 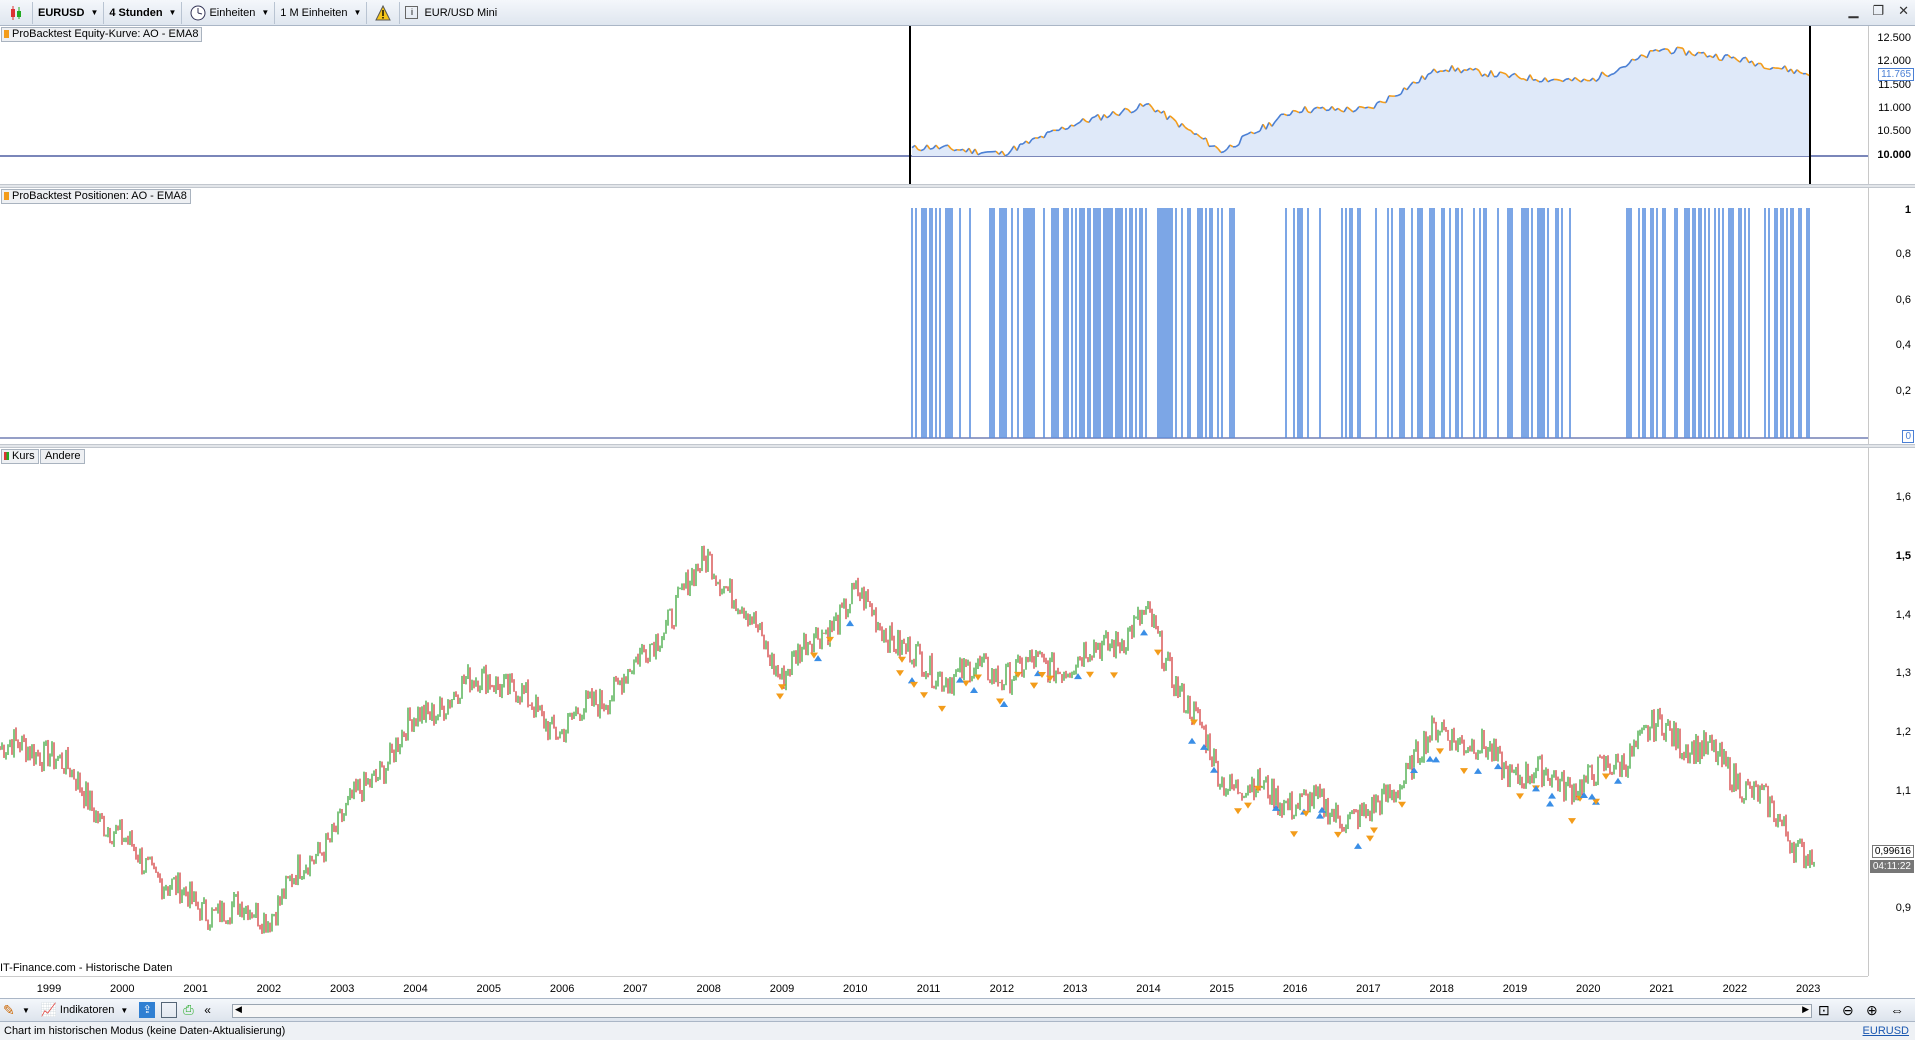 What do you see at coordinates (415, 989) in the screenshot?
I see `x-axis-year-label: 2004` at bounding box center [415, 989].